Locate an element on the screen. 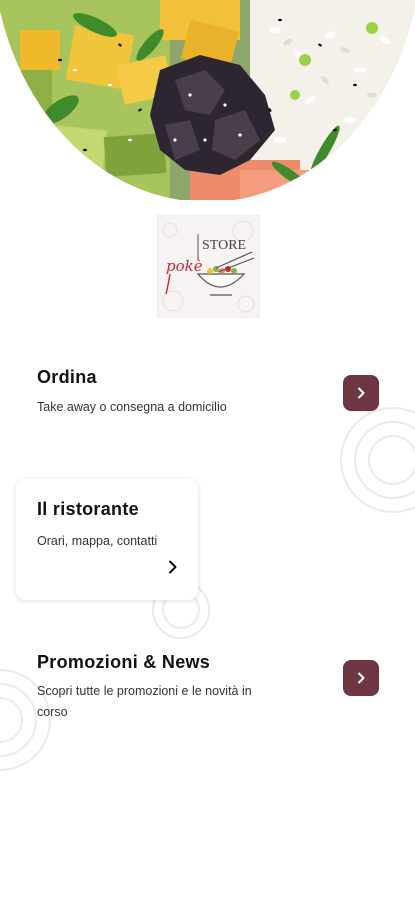  ordina-button is located at coordinates (361, 393).